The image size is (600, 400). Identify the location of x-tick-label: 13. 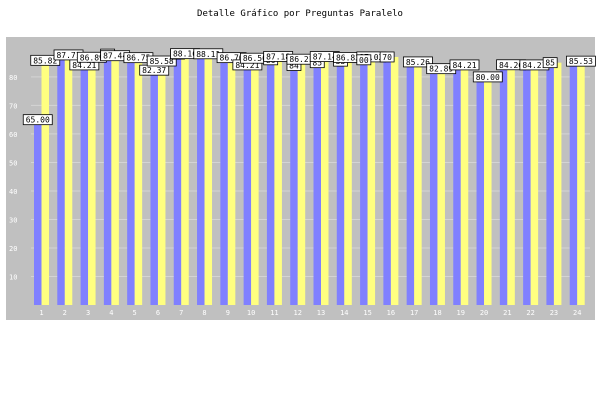
(321, 313).